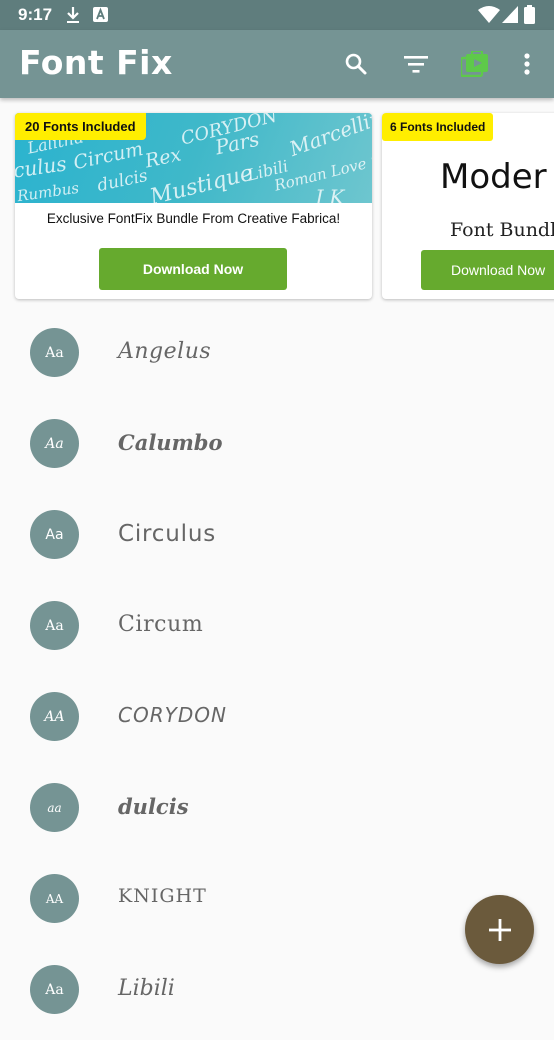 The image size is (554, 1040). Describe the element at coordinates (527, 64) in the screenshot. I see `more-vert-icon` at that location.